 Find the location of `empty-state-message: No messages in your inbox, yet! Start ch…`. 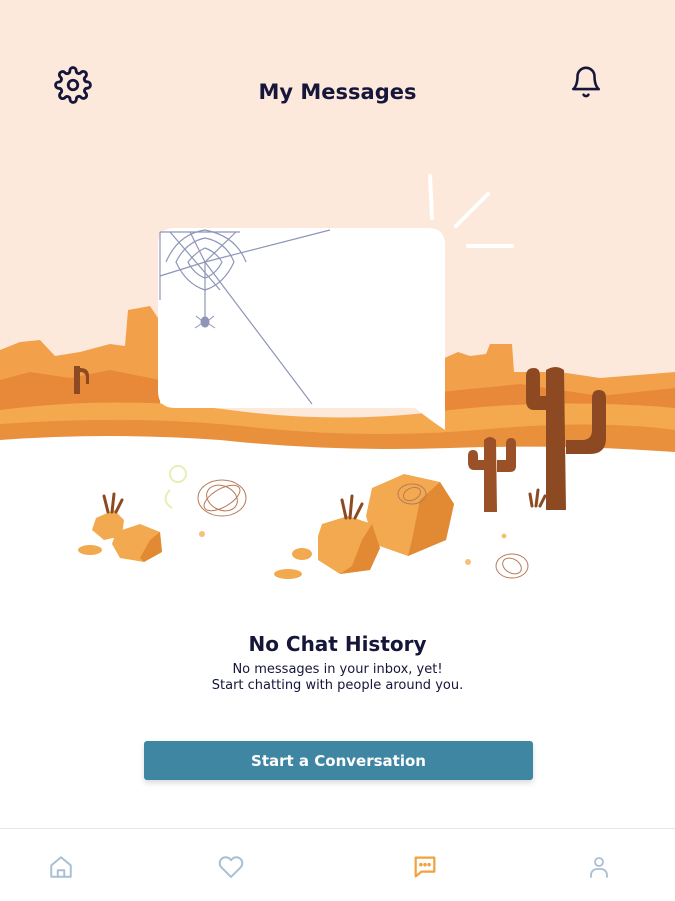

empty-state-message: No messages in your inbox, yet! Start ch… is located at coordinates (337, 678).